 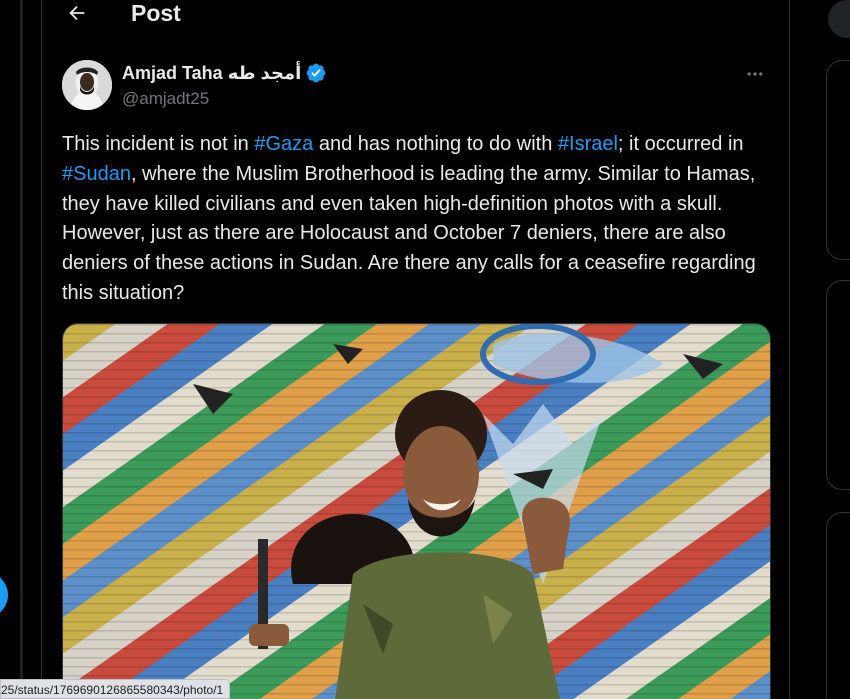 What do you see at coordinates (588, 144) in the screenshot?
I see `hashtag-israel: #Israel` at bounding box center [588, 144].